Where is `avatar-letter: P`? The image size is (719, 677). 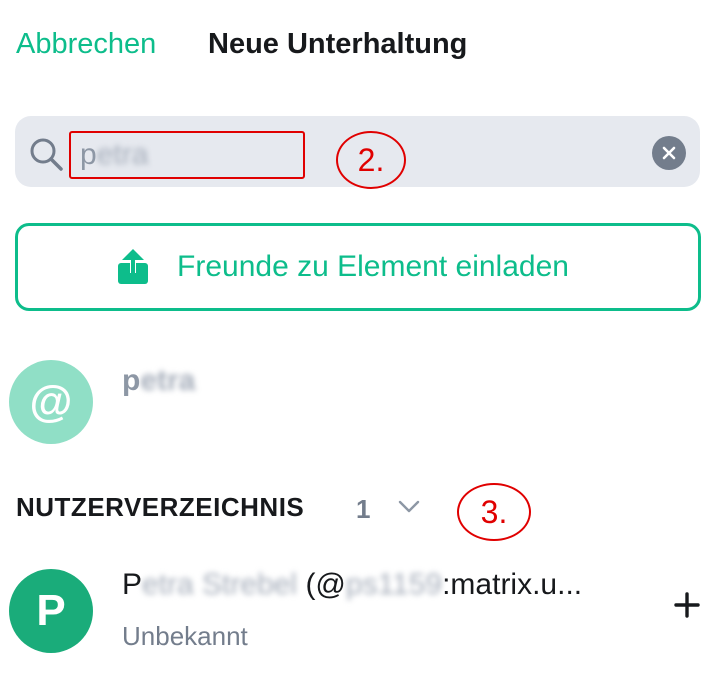 avatar-letter: P is located at coordinates (51, 610).